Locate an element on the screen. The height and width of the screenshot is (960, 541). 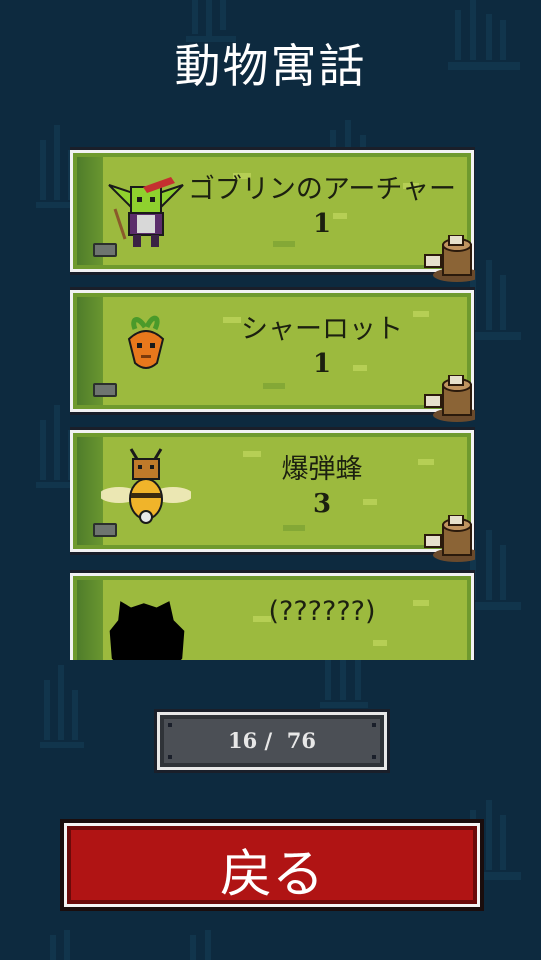
entry-count: 3 is located at coordinates (322, 504).